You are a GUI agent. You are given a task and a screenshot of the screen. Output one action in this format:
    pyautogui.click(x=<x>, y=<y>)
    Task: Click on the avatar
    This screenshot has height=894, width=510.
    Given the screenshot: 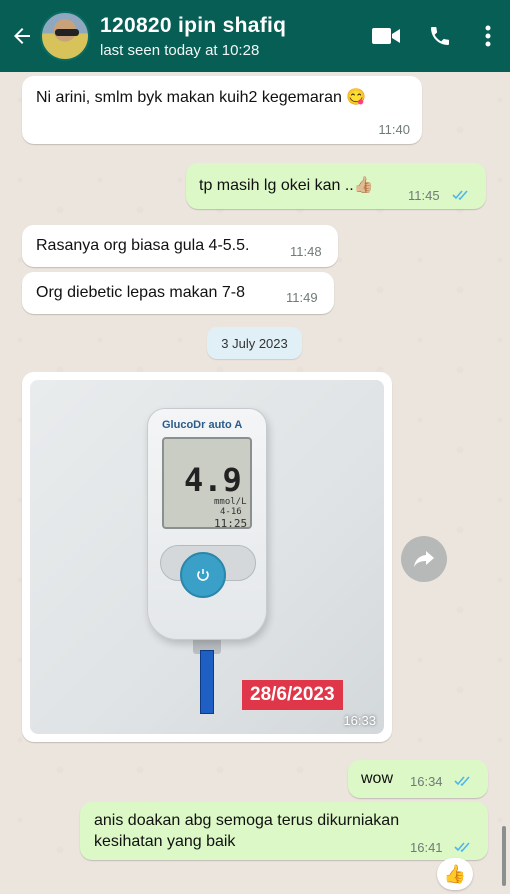 What is the action you would take?
    pyautogui.click(x=65, y=36)
    